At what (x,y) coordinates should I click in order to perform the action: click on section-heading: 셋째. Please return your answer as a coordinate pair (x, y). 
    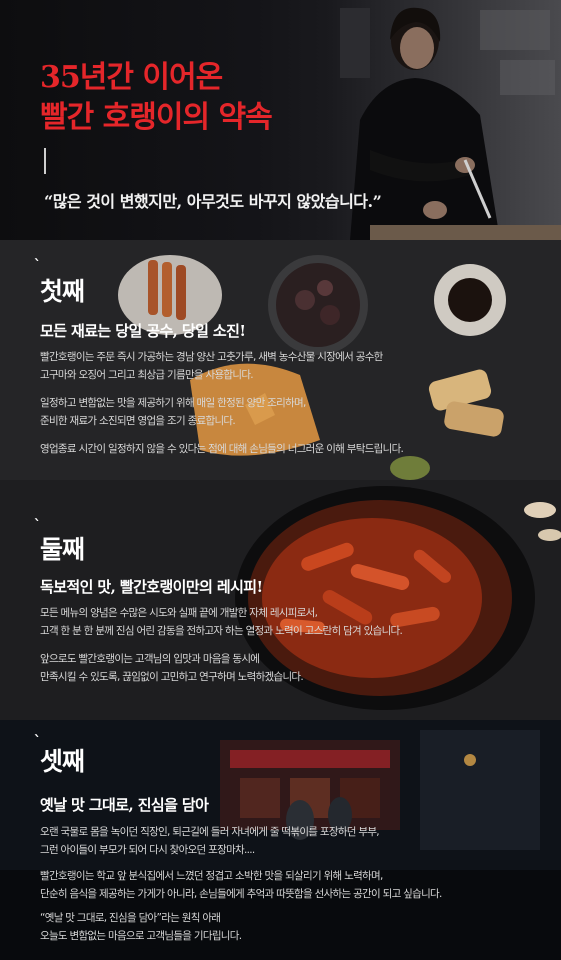
    Looking at the image, I should click on (62, 761).